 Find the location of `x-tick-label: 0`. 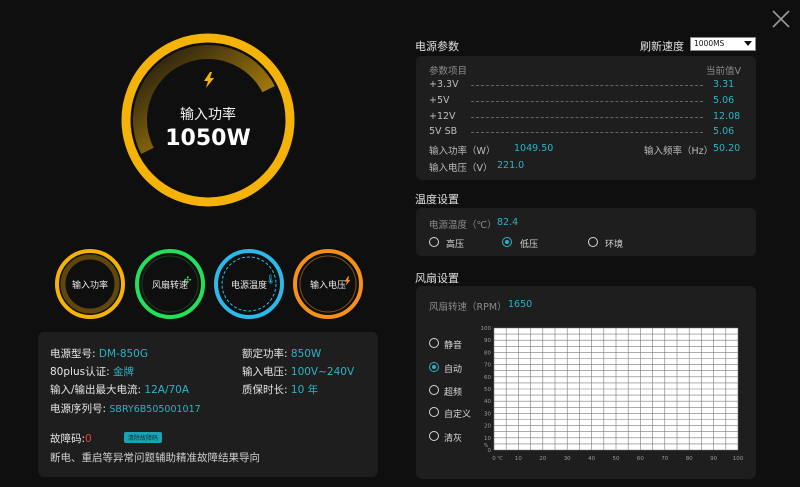

x-tick-label: 0 is located at coordinates (494, 459).